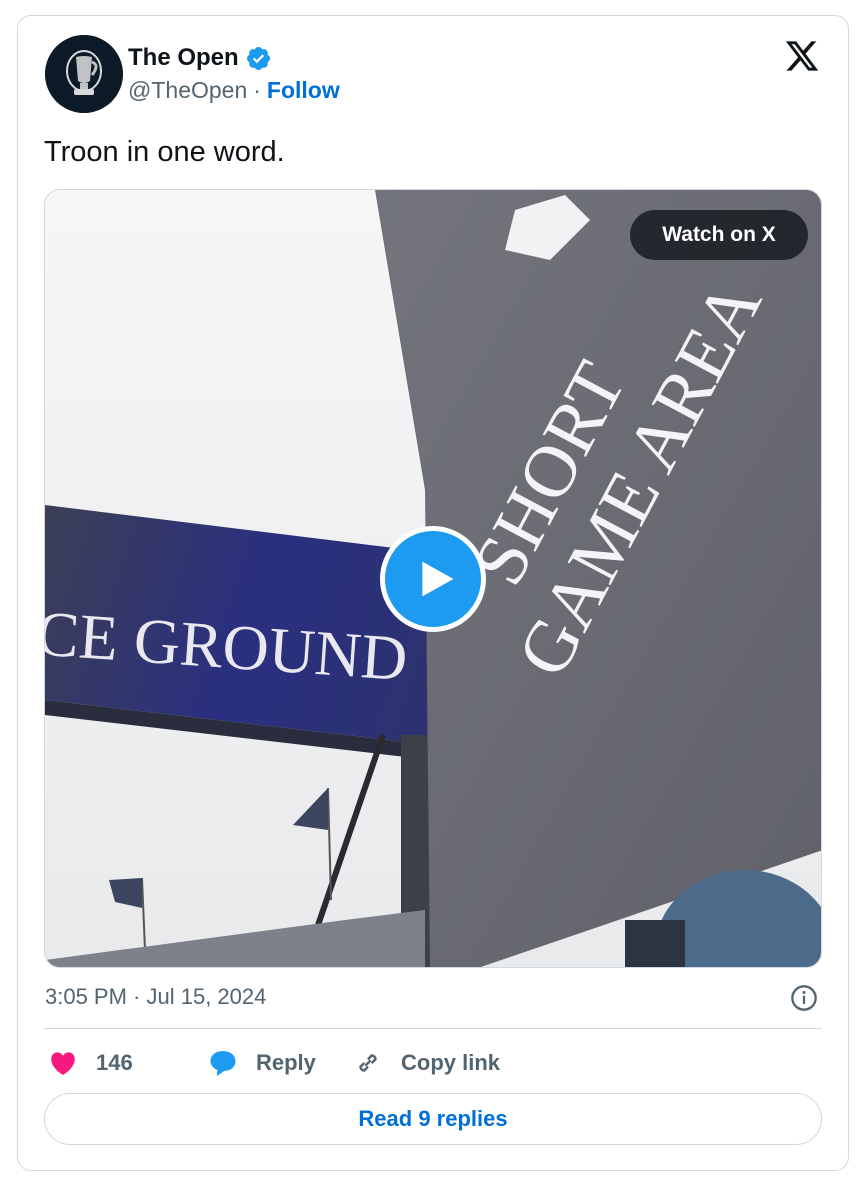 The height and width of the screenshot is (1180, 864). What do you see at coordinates (114, 1062) in the screenshot?
I see `like-count: 146` at bounding box center [114, 1062].